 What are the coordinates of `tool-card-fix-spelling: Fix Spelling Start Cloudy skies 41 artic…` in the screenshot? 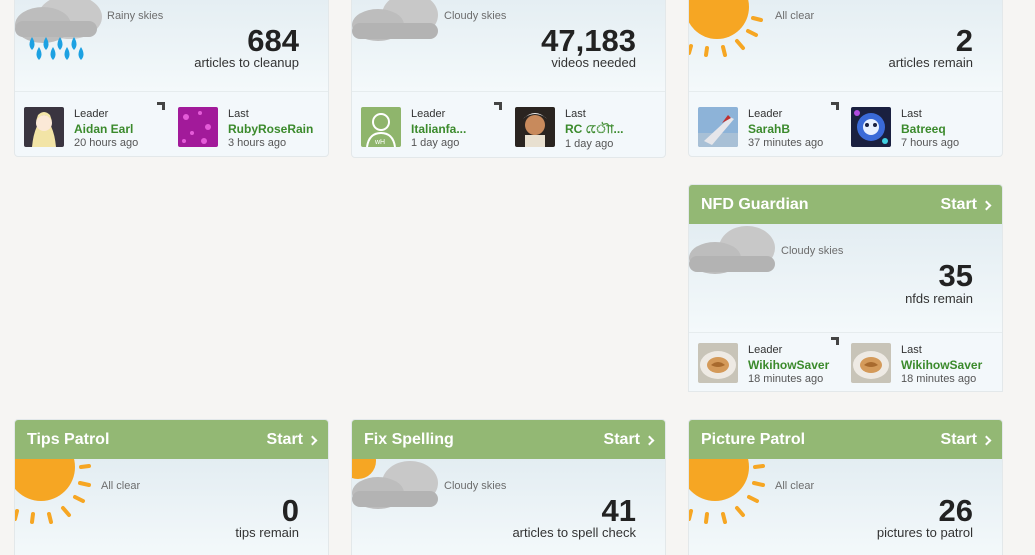 It's located at (508, 487).